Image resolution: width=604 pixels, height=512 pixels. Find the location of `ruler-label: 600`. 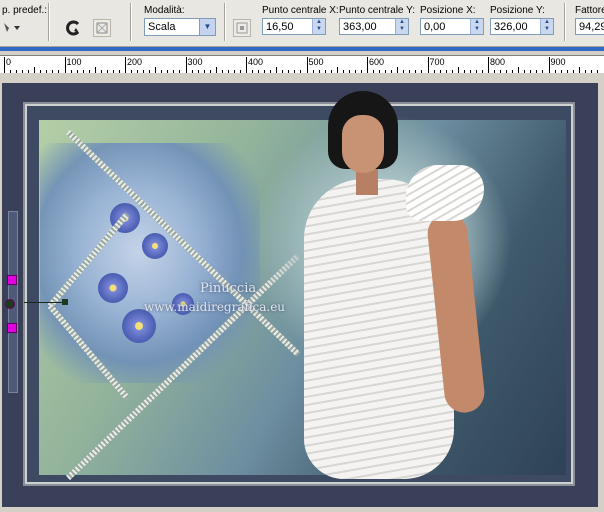

ruler-label: 600 is located at coordinates (377, 62).